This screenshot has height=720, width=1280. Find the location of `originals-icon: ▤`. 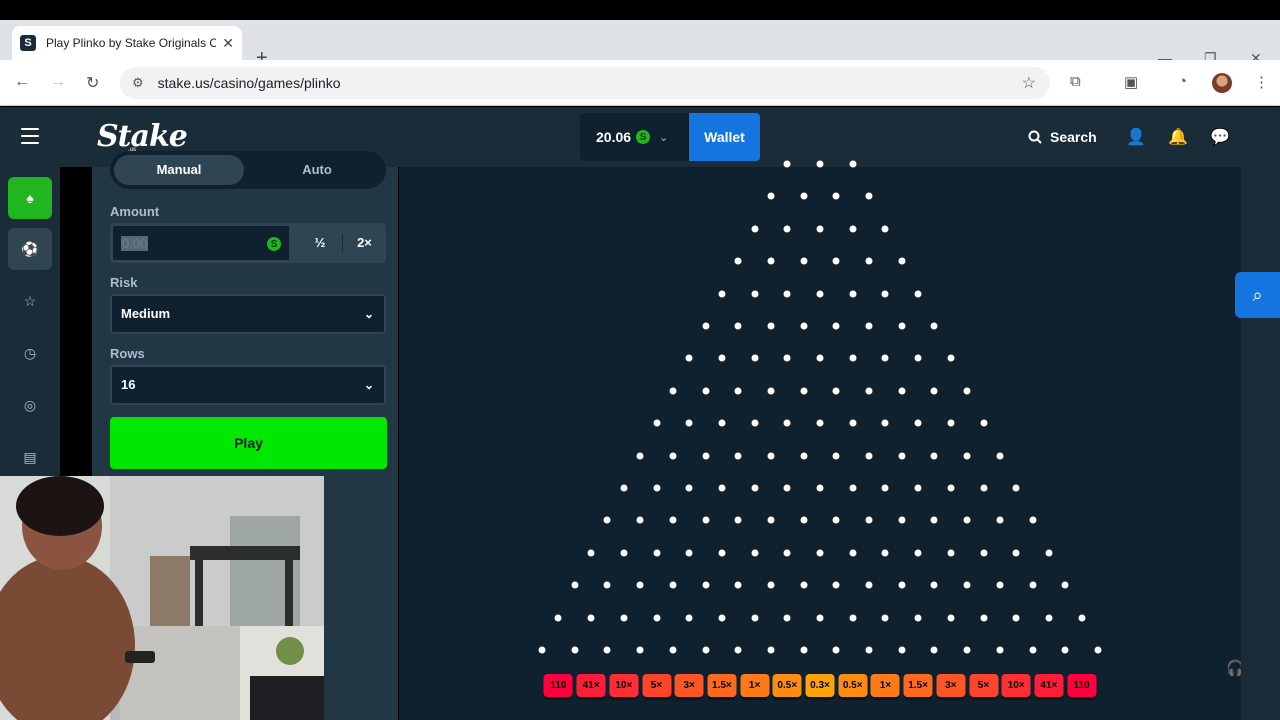

originals-icon: ▤ is located at coordinates (30, 457).